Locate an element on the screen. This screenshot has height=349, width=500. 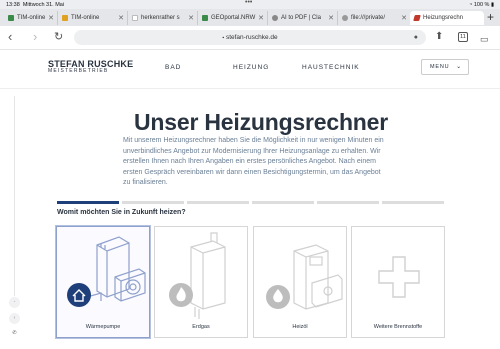
tab-file-private: file:///private/ ✕ is located at coordinates (374, 18).